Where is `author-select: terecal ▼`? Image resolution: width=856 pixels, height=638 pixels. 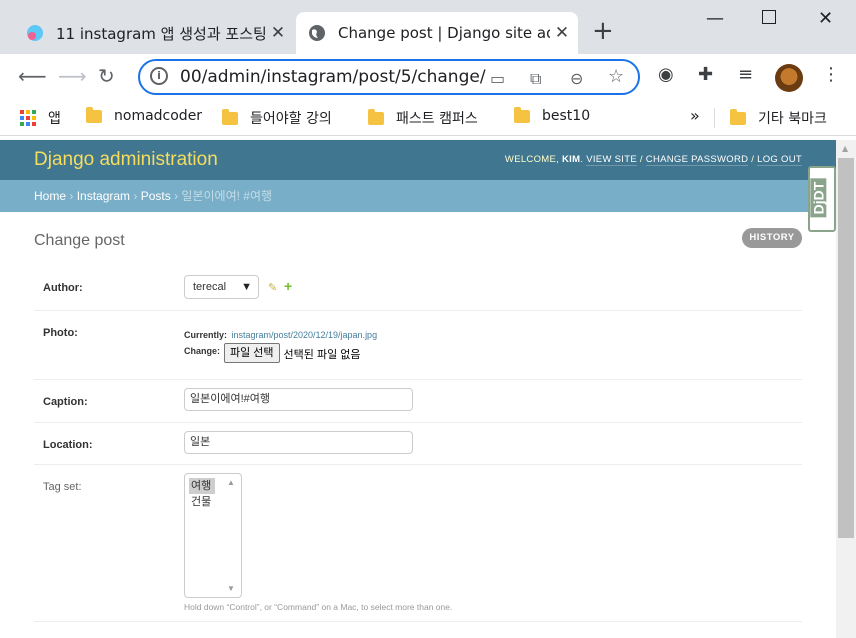 author-select: terecal ▼ is located at coordinates (221, 287).